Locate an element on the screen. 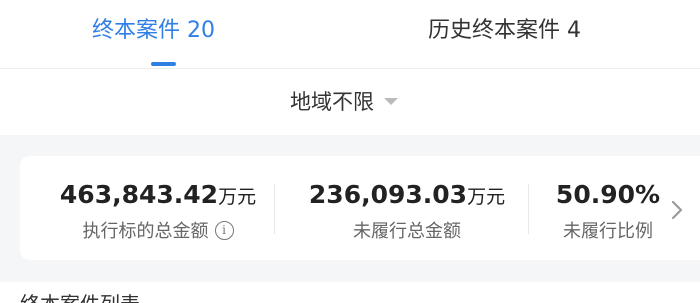 The image size is (700, 303). stat-unfulfilled-ratio-value: 50.90% is located at coordinates (608, 194).